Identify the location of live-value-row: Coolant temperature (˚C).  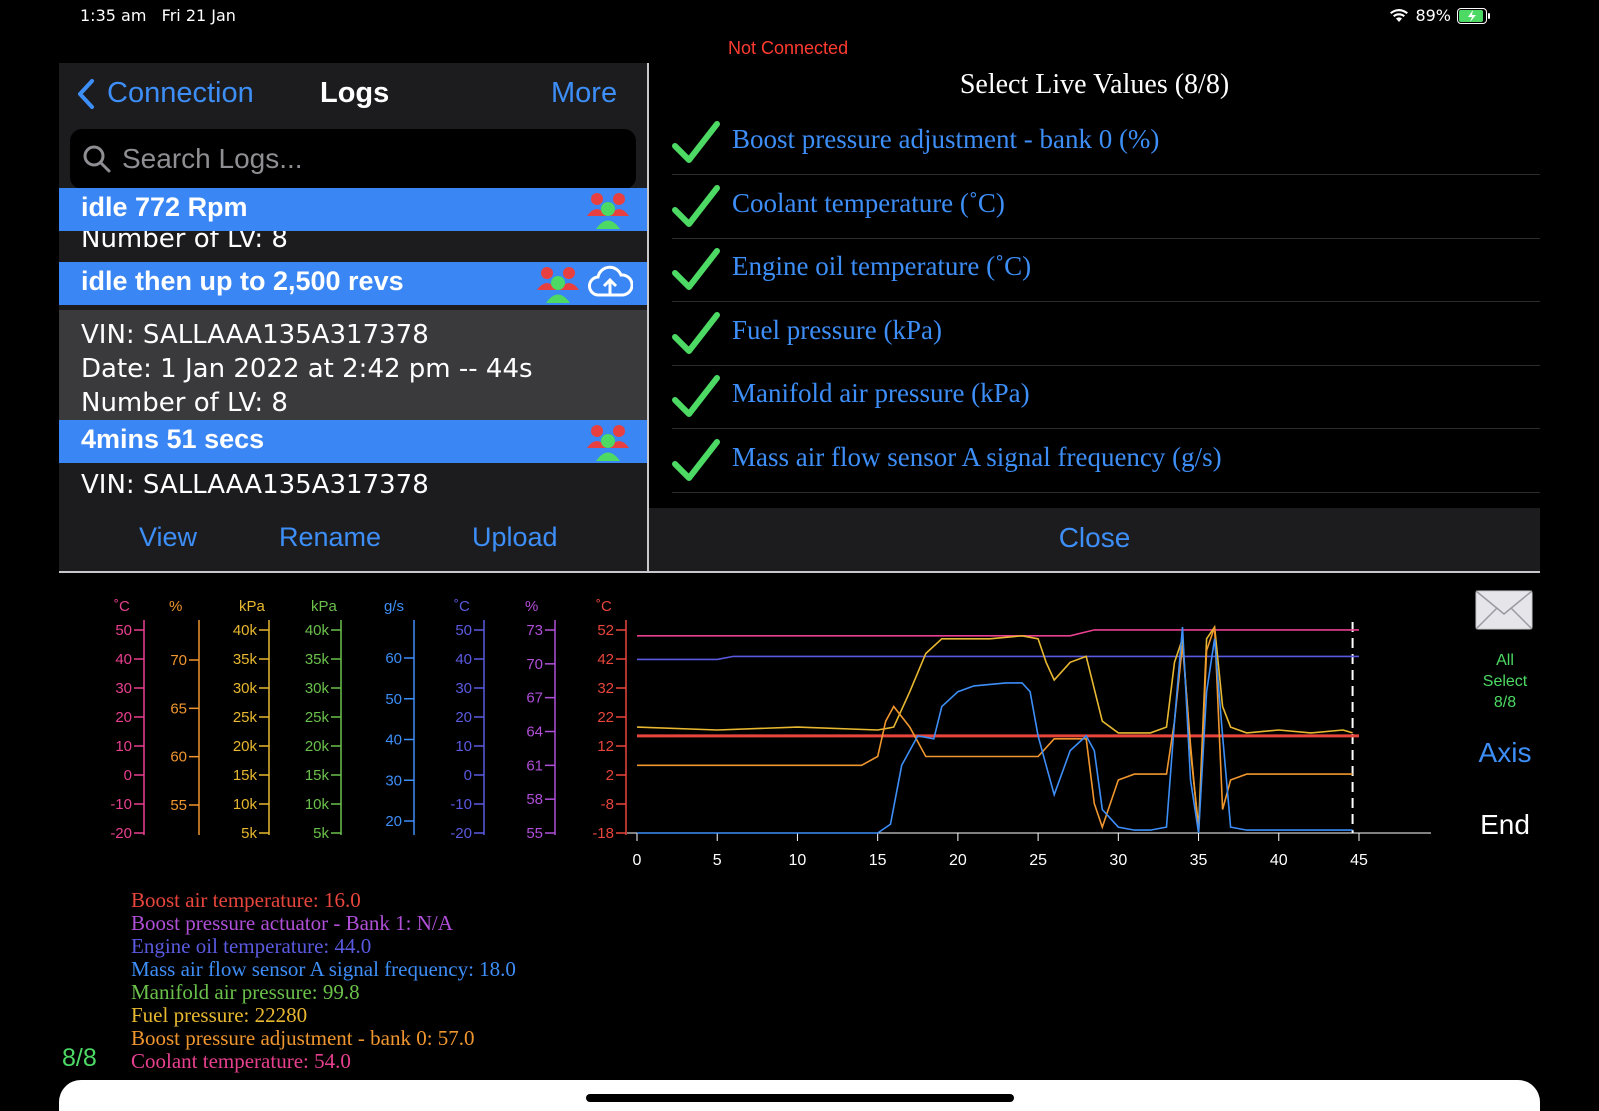
(1106, 207).